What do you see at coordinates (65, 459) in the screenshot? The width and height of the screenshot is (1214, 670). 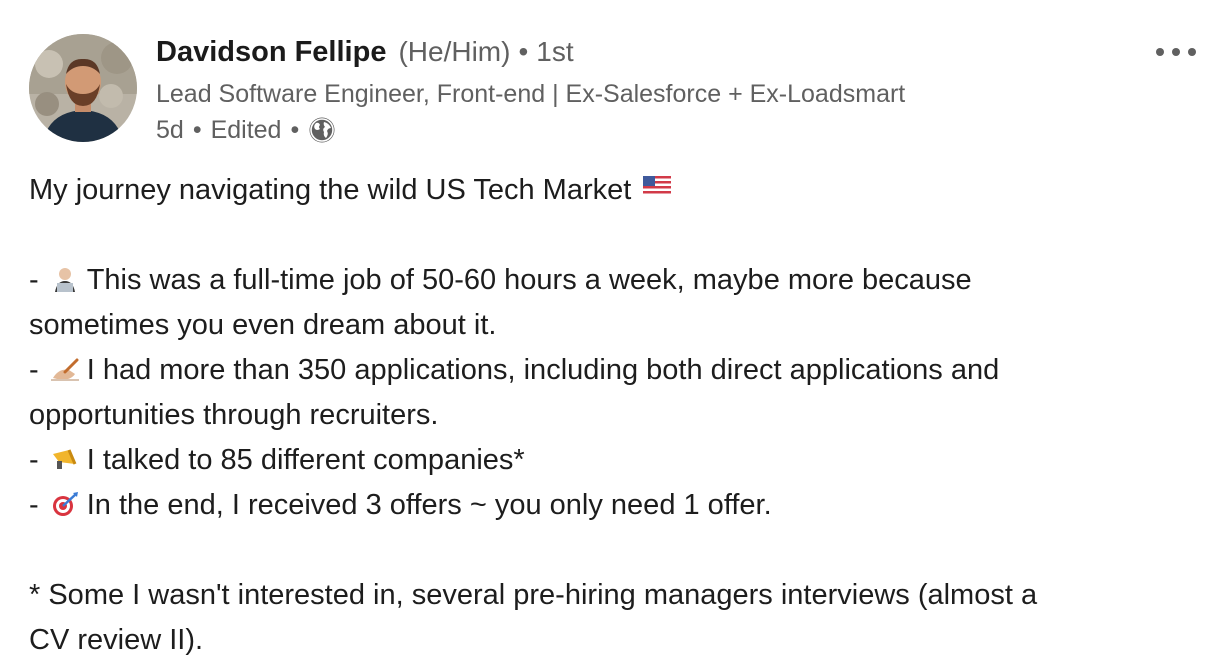 I see `megaphone-emoji` at bounding box center [65, 459].